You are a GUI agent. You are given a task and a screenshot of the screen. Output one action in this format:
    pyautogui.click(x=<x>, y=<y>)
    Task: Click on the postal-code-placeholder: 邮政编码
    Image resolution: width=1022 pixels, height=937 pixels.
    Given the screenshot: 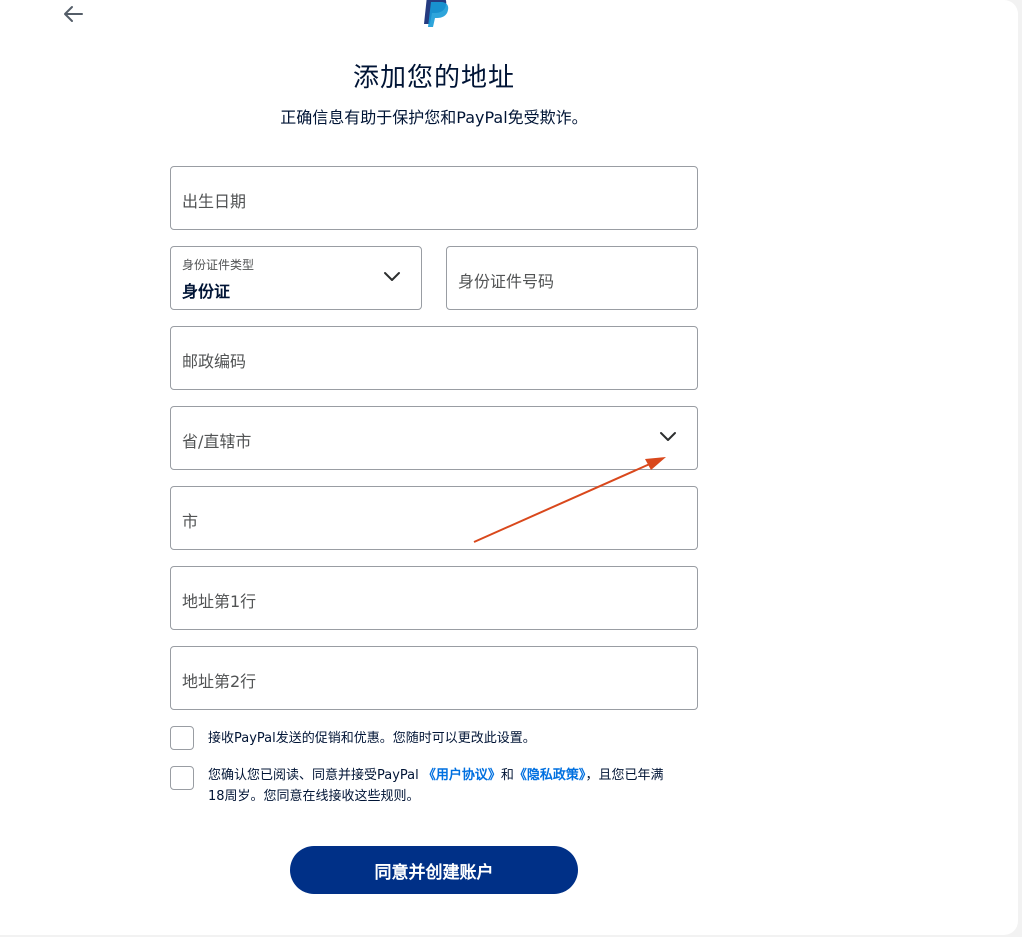 What is the action you would take?
    pyautogui.click(x=214, y=361)
    